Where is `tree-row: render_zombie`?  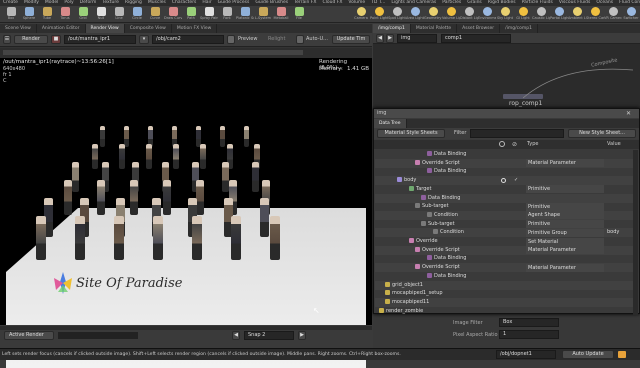
tree-row: render_zombie is located at coordinates (506, 311).